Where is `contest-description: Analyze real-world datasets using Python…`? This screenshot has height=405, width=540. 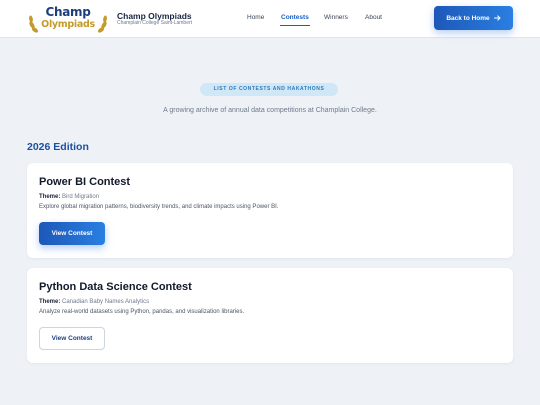
contest-description: Analyze real-world datasets using Python… is located at coordinates (142, 312).